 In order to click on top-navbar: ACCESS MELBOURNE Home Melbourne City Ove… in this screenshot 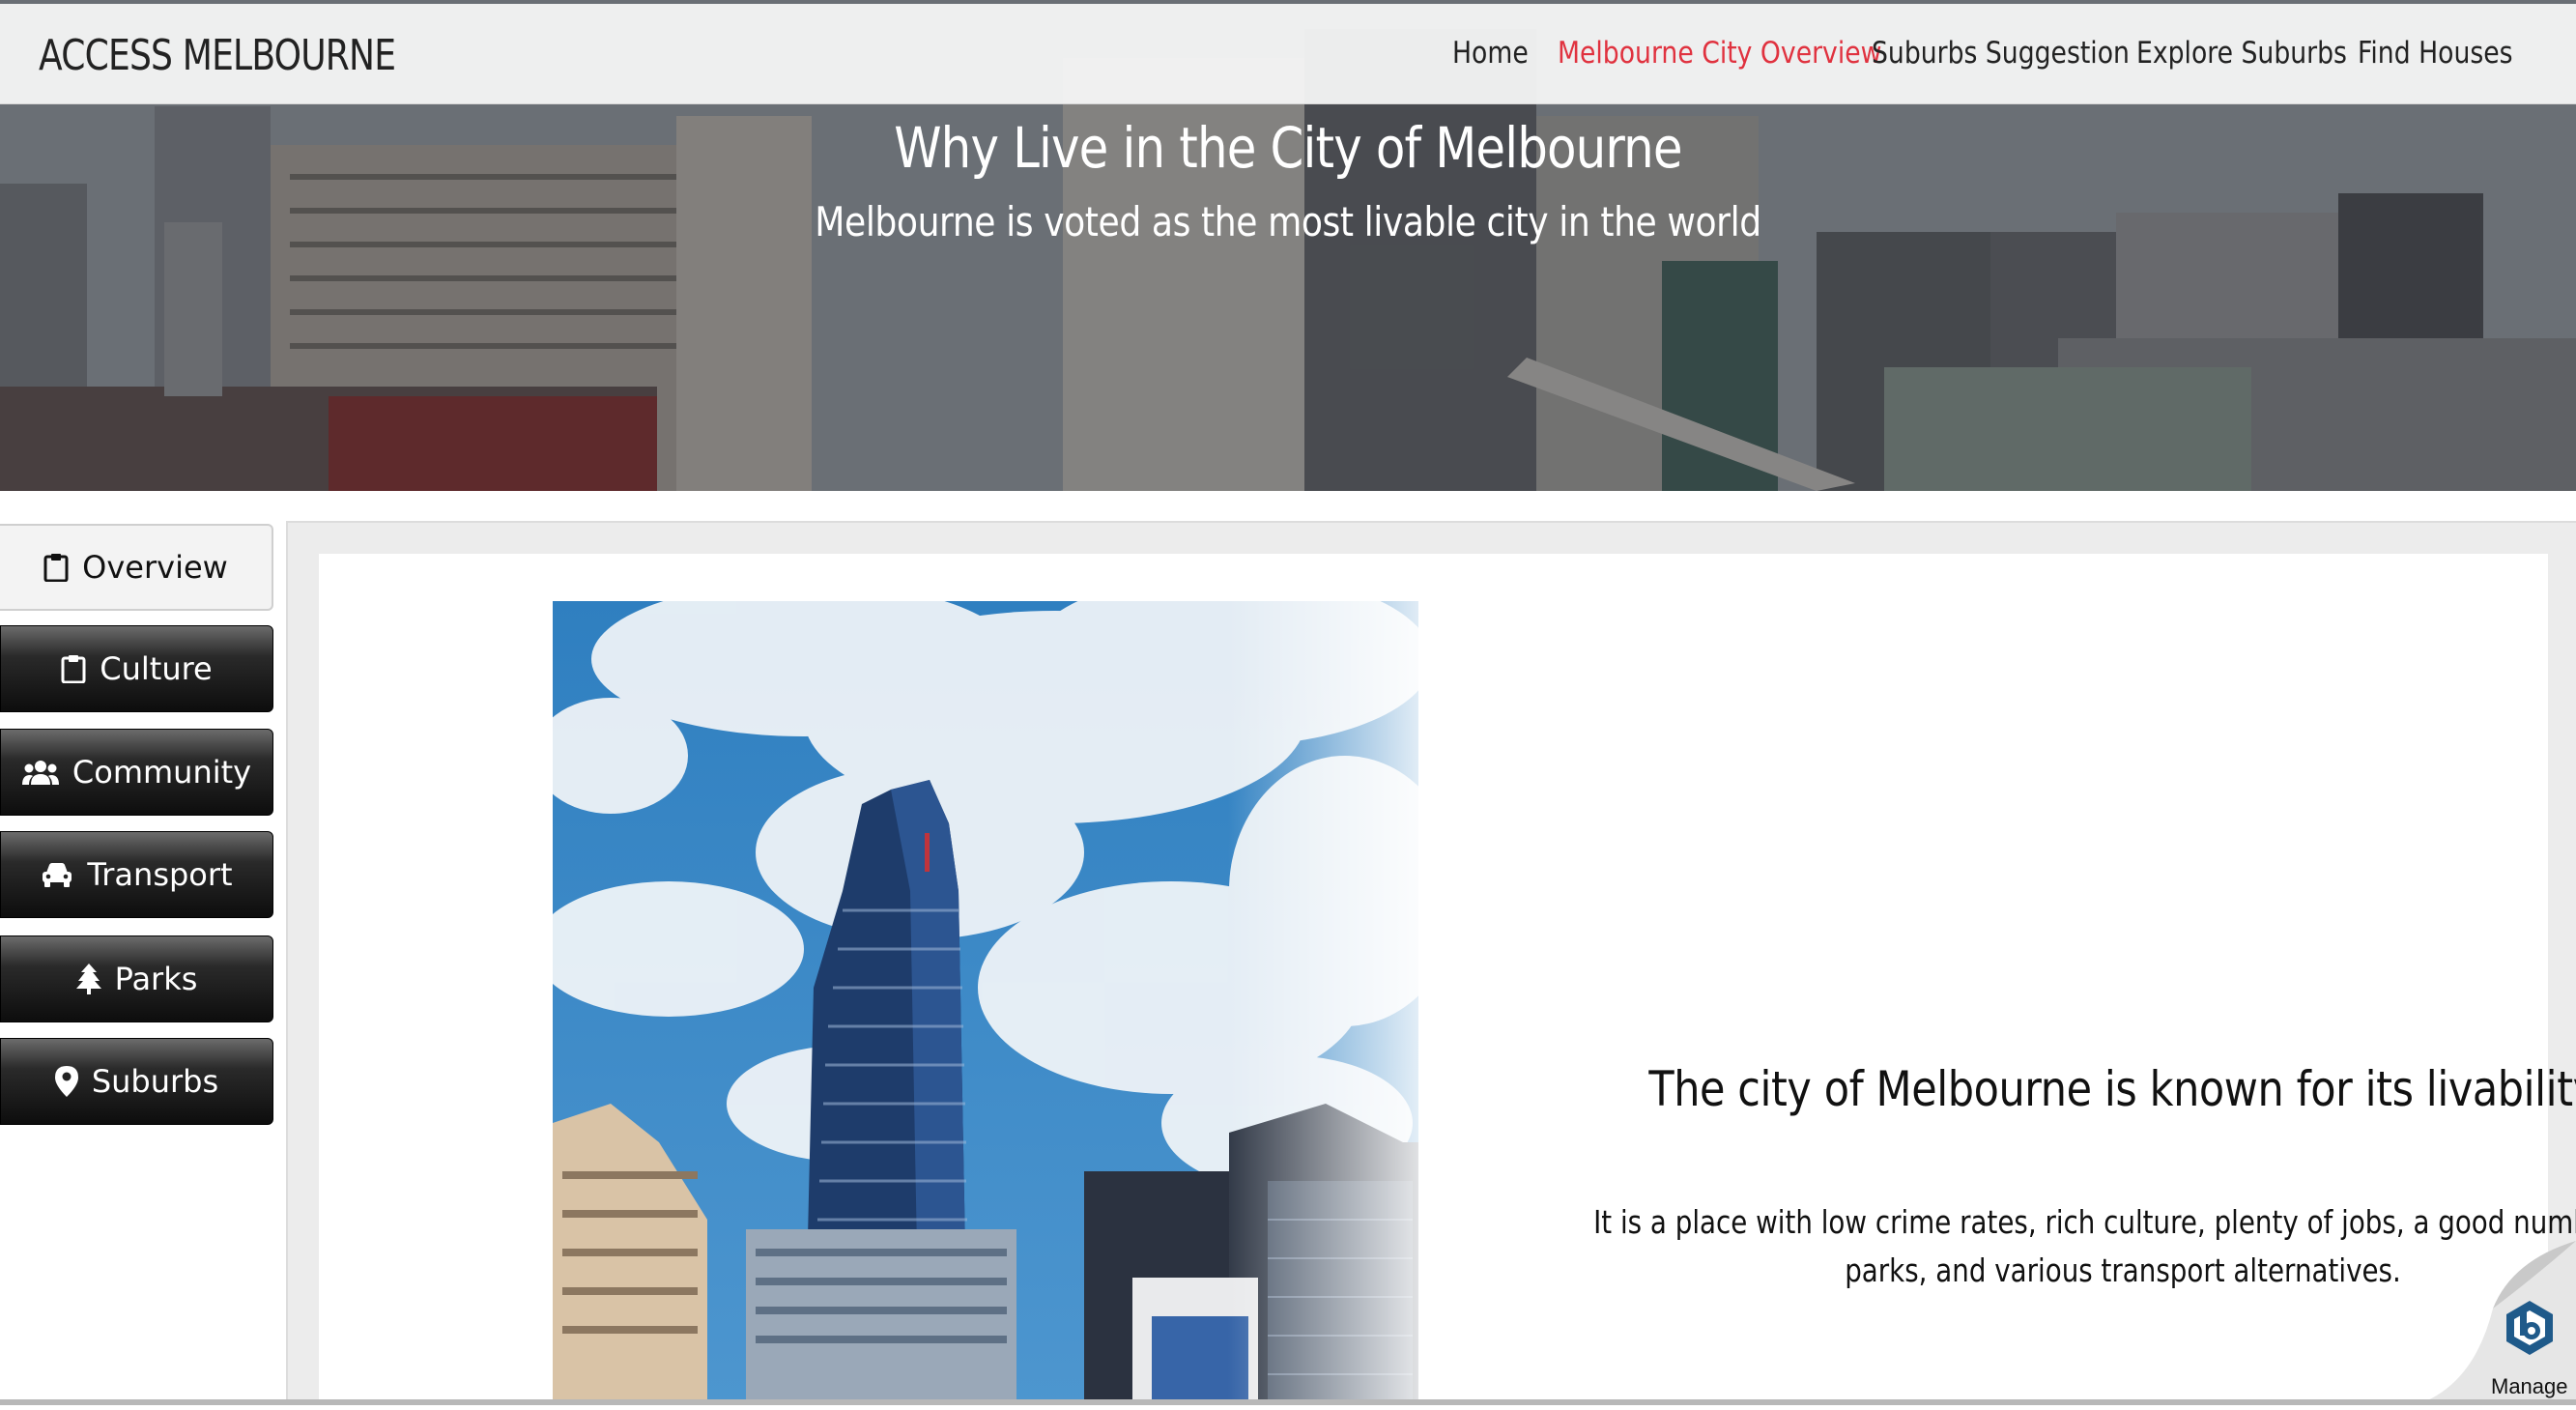, I will do `click(1288, 54)`.